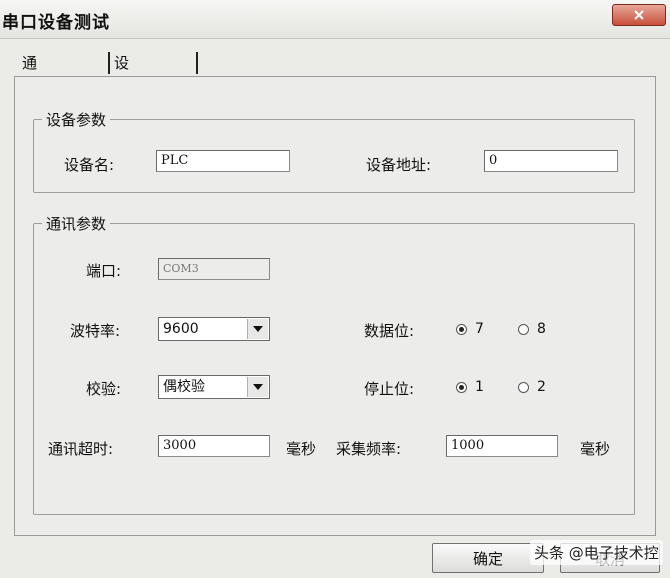 The image size is (670, 578). What do you see at coordinates (334, 151) in the screenshot?
I see `device-params-group: 设备参数 设备名: PLC 设备地址: 0` at bounding box center [334, 151].